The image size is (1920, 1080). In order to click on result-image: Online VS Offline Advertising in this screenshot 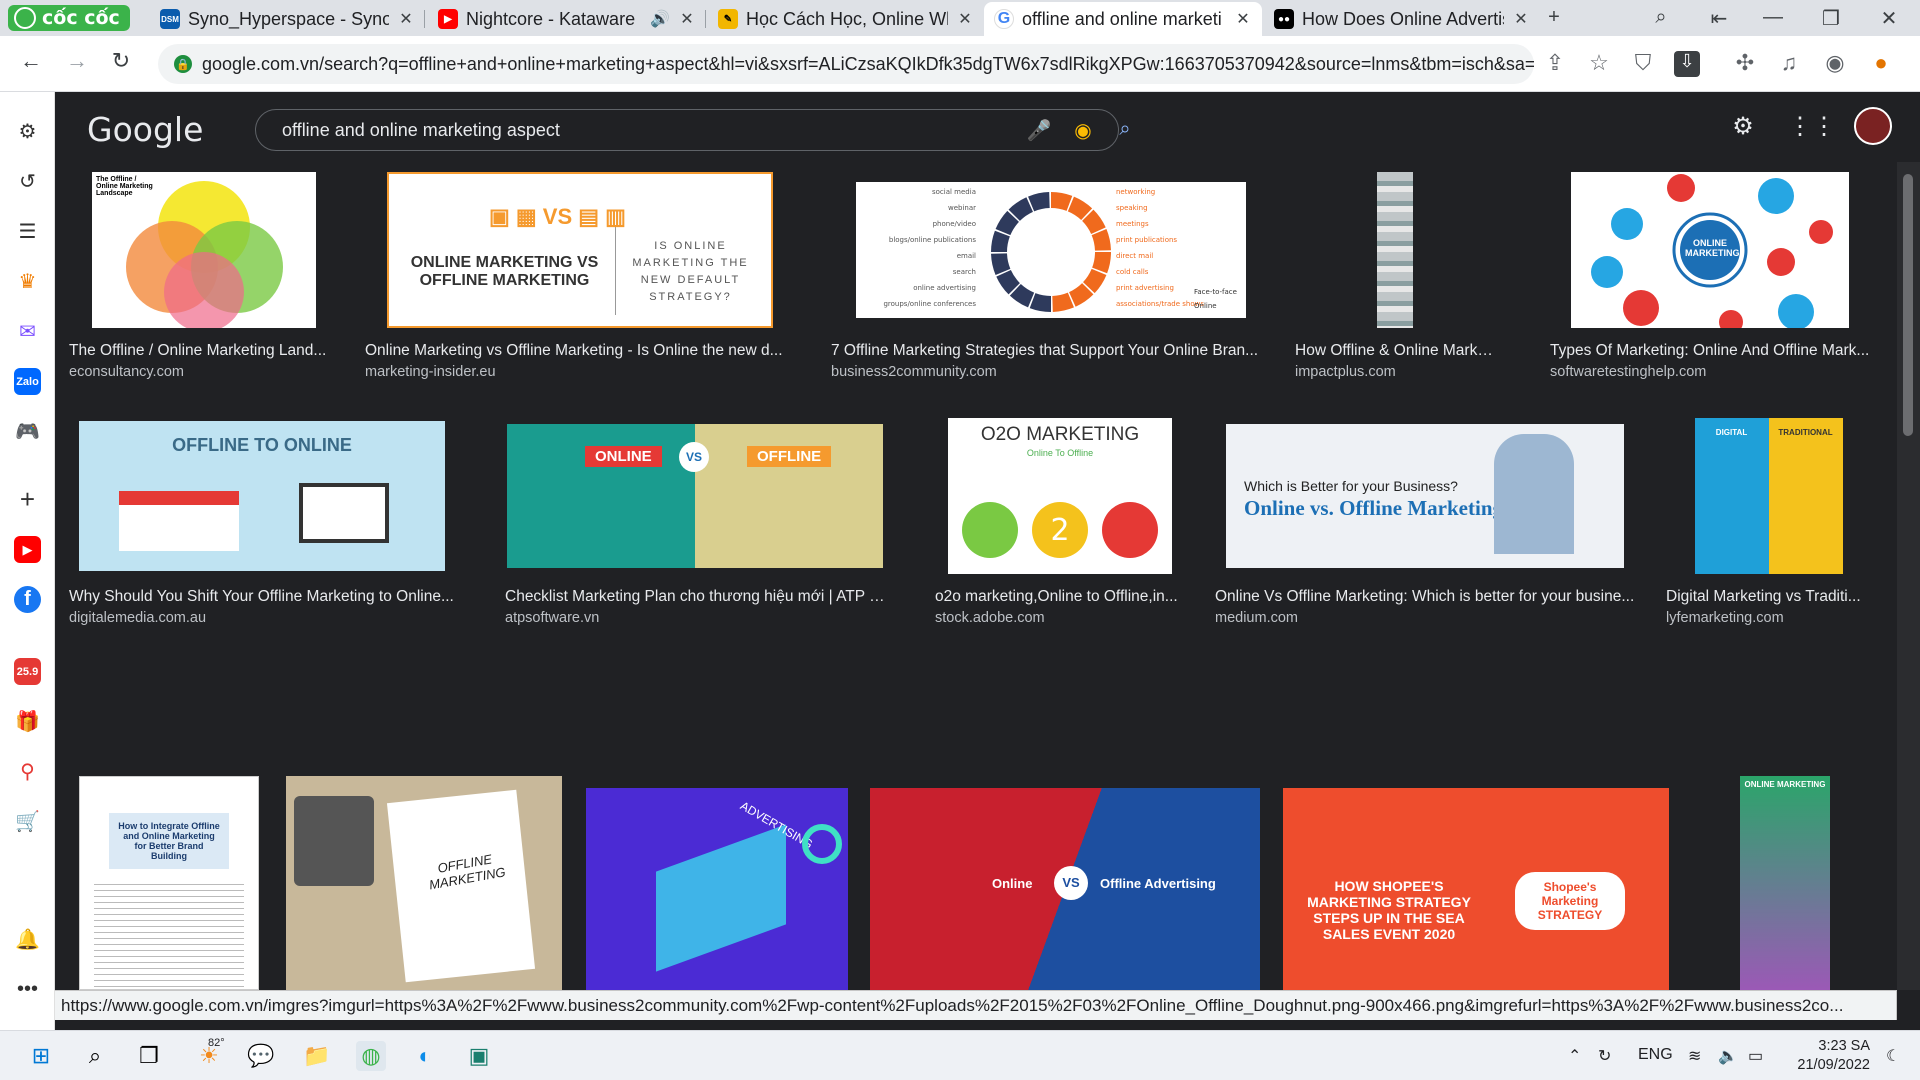, I will do `click(1065, 889)`.